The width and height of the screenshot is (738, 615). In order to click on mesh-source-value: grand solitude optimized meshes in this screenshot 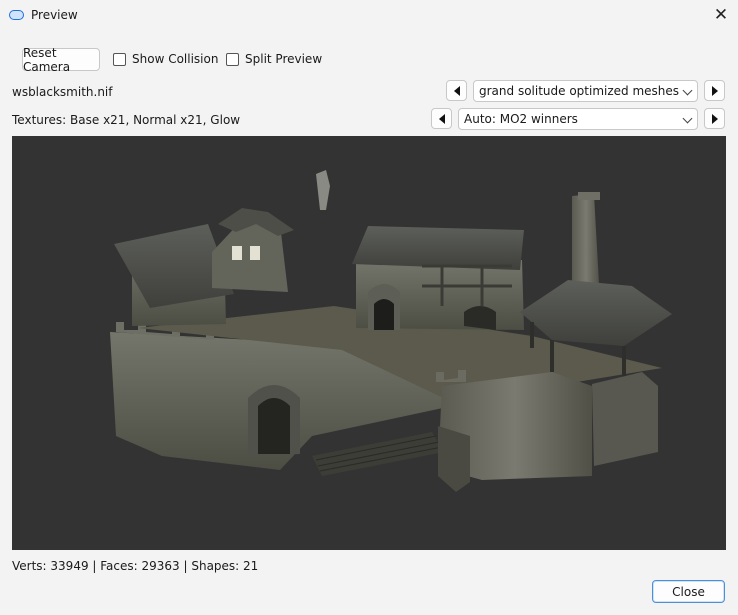, I will do `click(579, 91)`.